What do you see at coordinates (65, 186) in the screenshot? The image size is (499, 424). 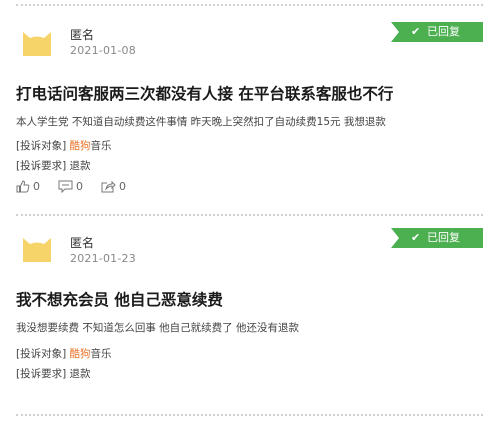 I see `comment-icon` at bounding box center [65, 186].